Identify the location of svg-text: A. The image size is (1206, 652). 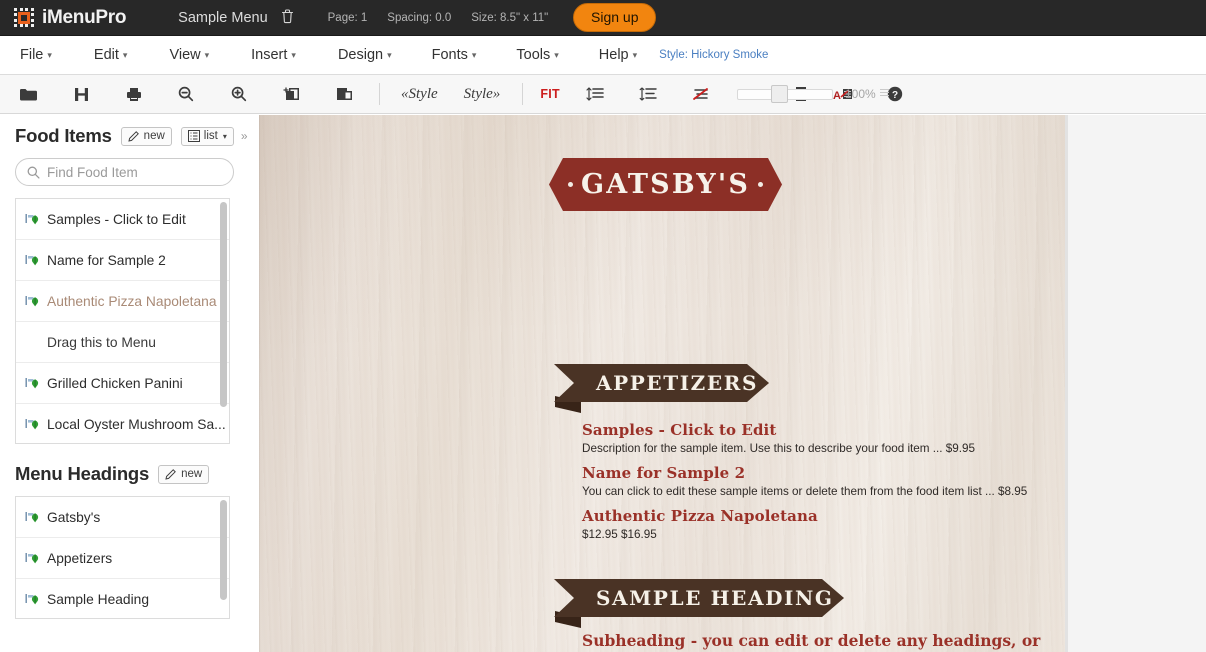
(837, 96).